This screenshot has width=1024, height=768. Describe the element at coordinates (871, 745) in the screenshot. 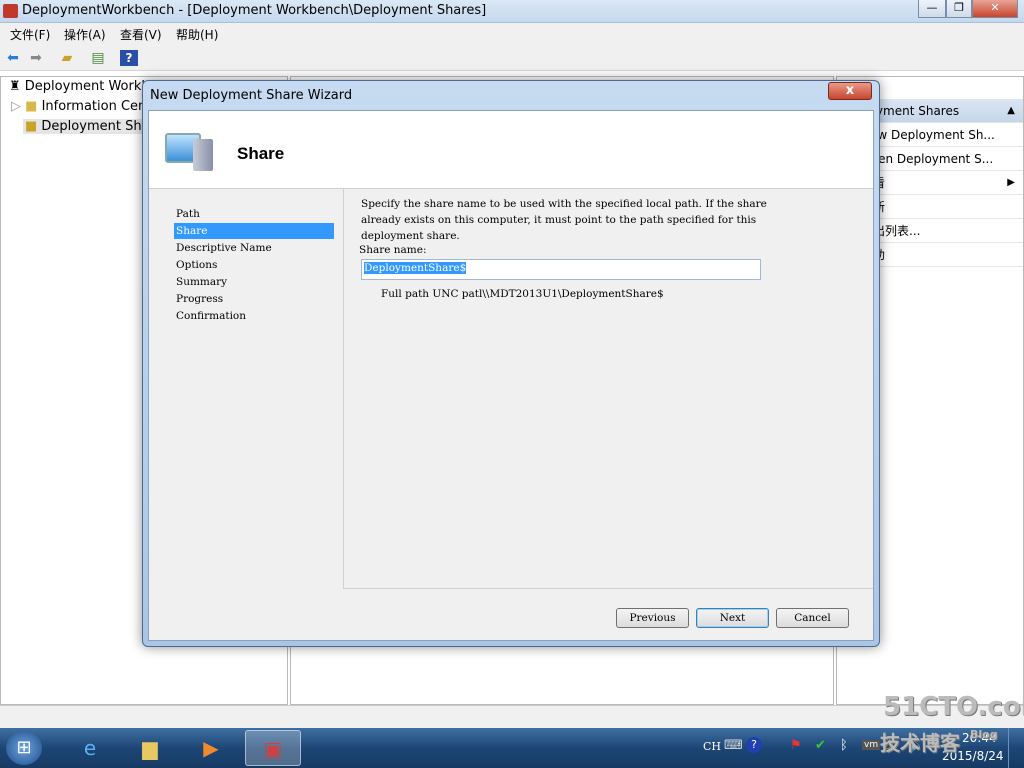

I see `vmware-icon: vm` at that location.